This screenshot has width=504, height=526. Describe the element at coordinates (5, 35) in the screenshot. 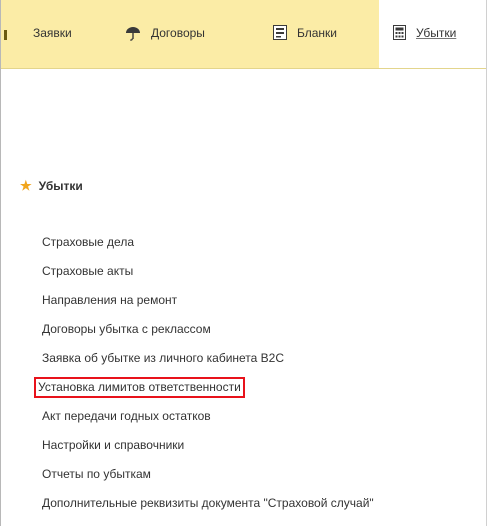

I see `tab-bar-edge-marker` at that location.